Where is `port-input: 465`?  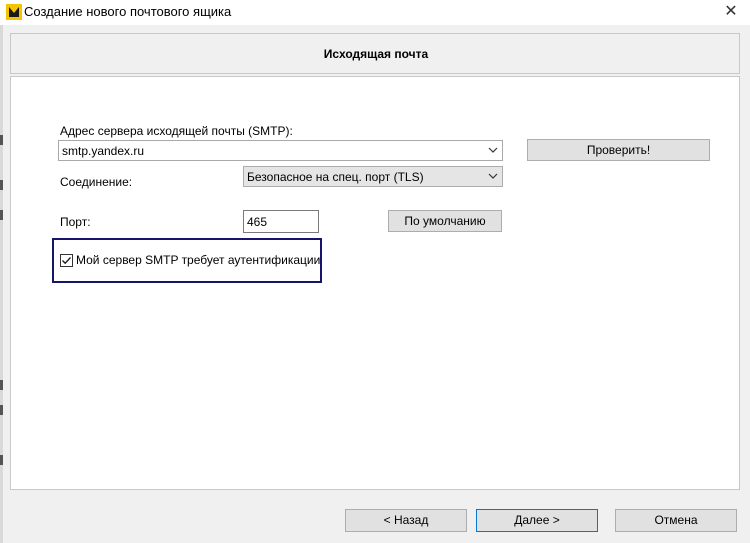
port-input: 465 is located at coordinates (281, 221).